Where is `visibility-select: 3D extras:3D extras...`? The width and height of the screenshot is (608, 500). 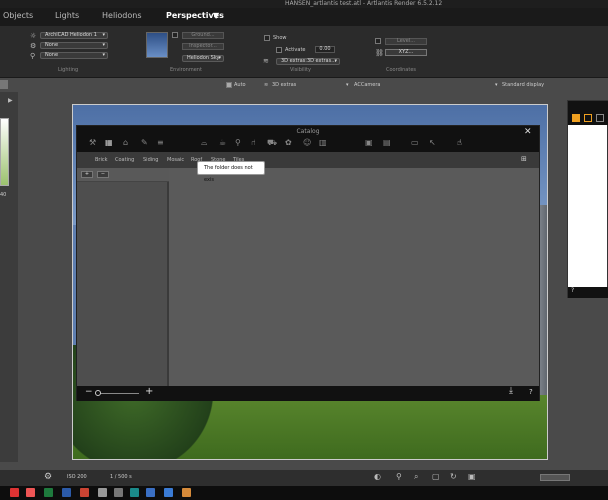
visibility-select: 3D extras:3D extras... is located at coordinates (308, 61).